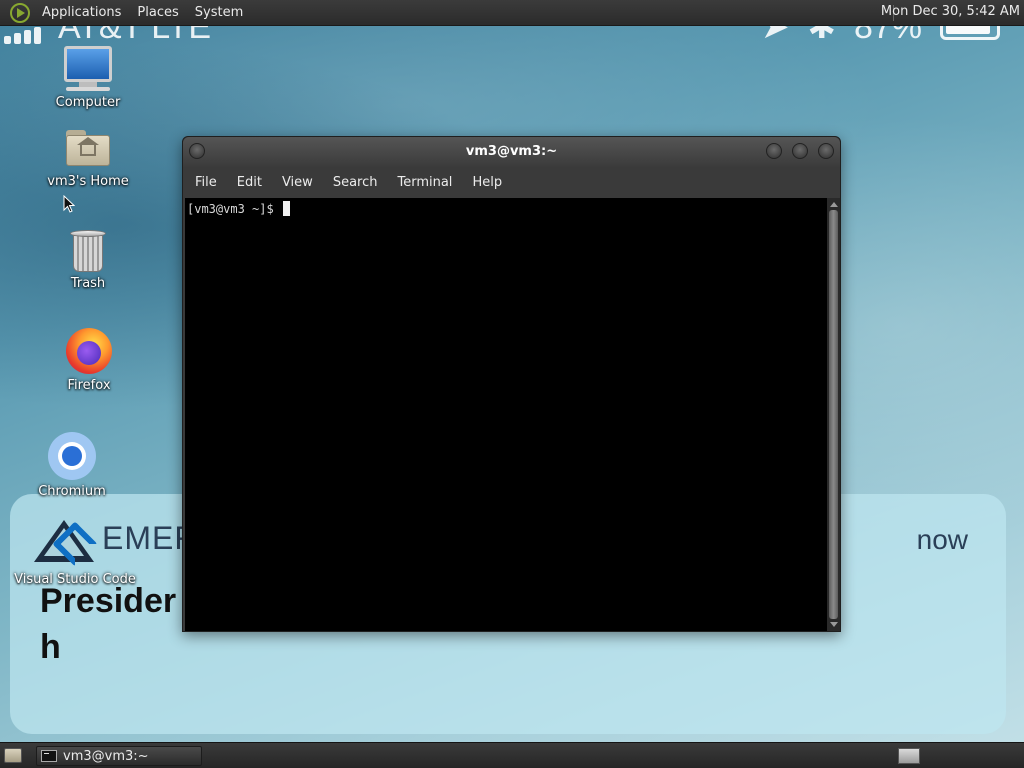 This screenshot has height=768, width=1024. What do you see at coordinates (106, 756) in the screenshot?
I see `taskbar-terminal-label: vm3@vm3:~` at bounding box center [106, 756].